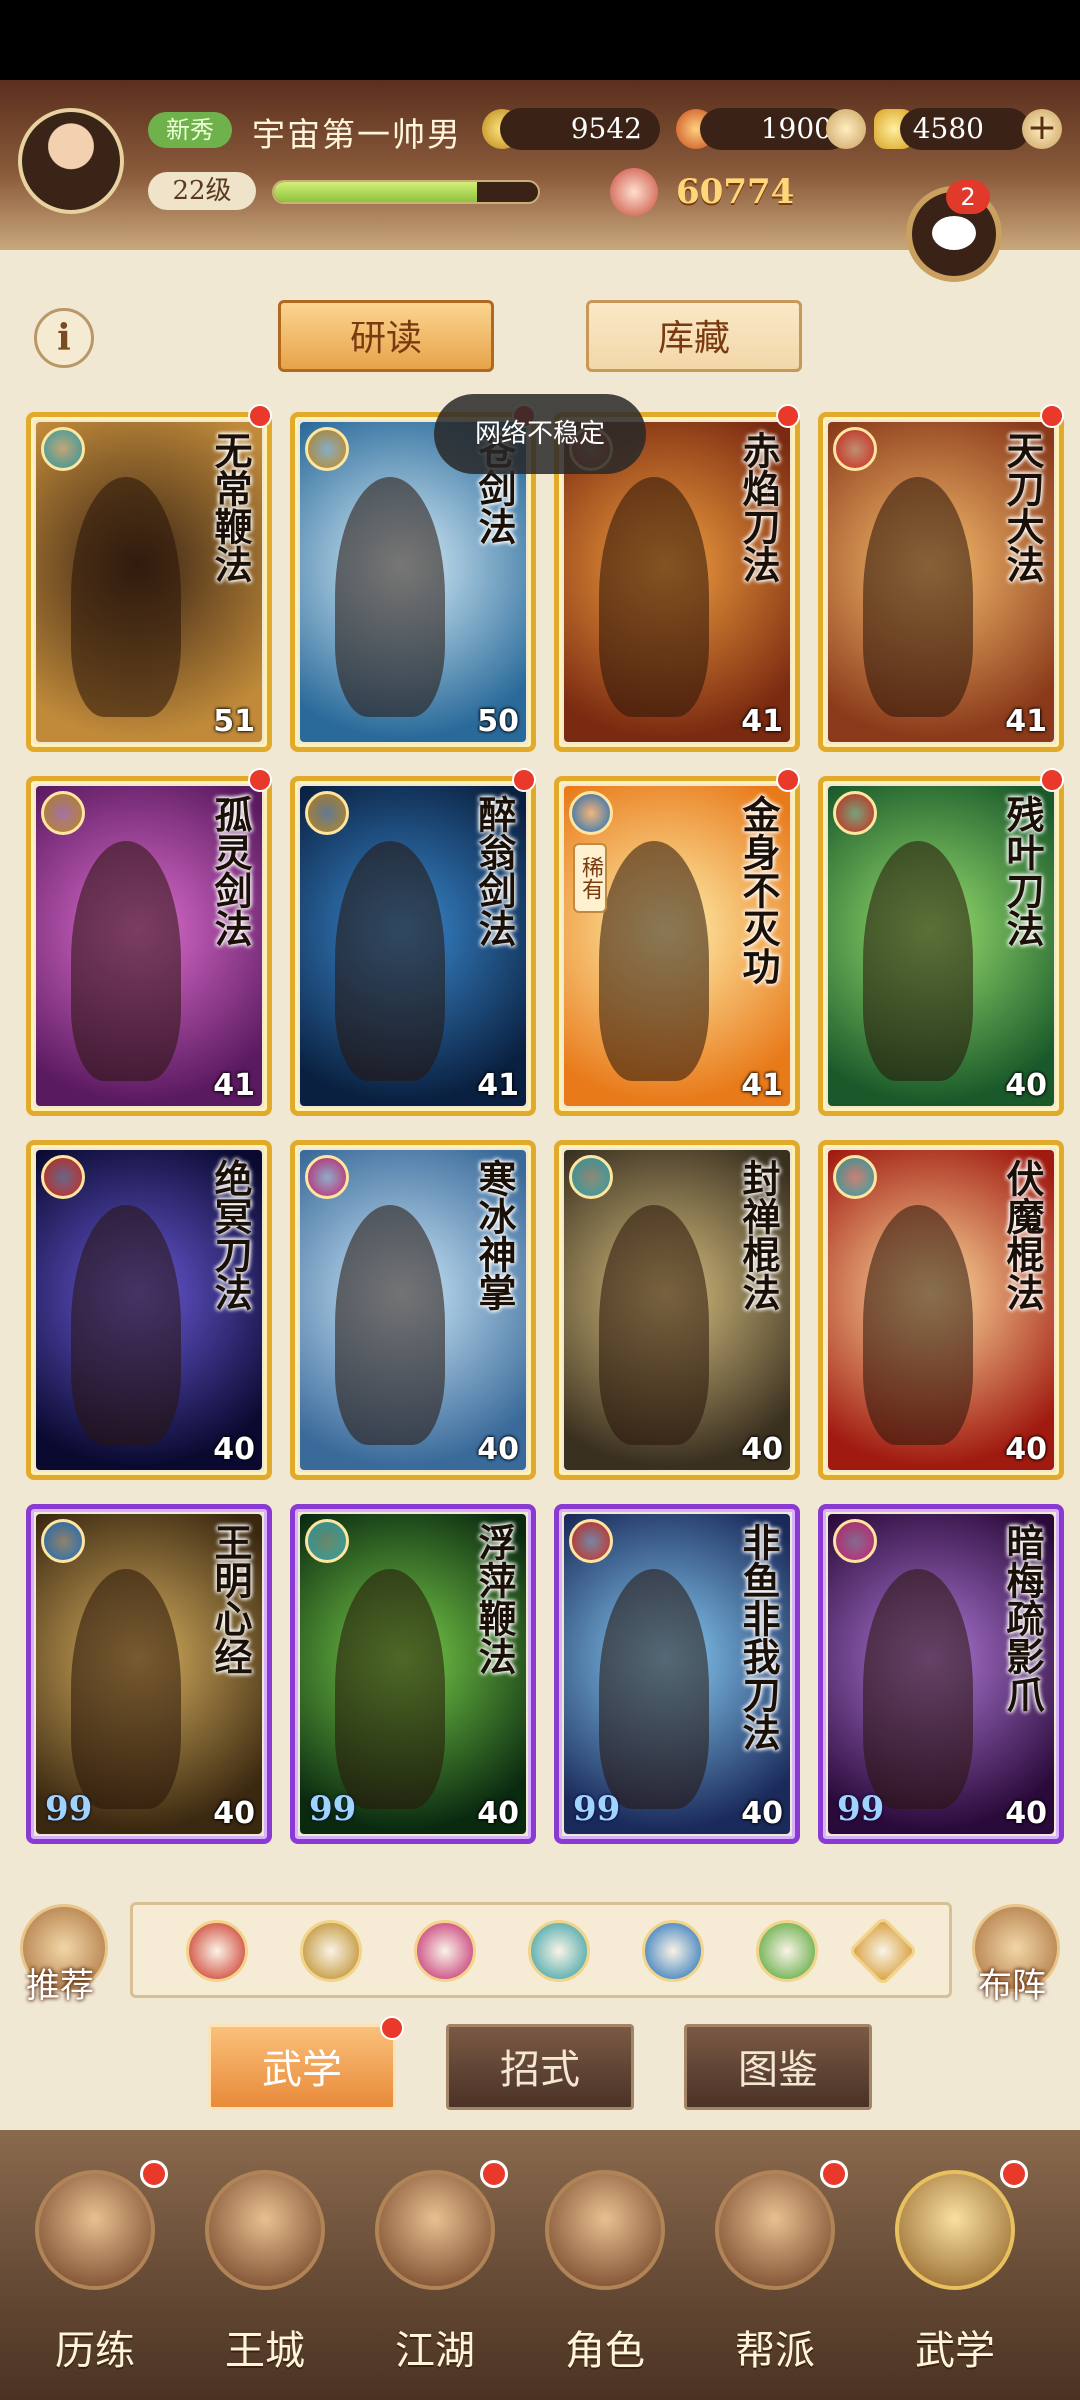 Image resolution: width=1080 pixels, height=2400 pixels. Describe the element at coordinates (376, 192) in the screenshot. I see `xp-bar-fill` at that location.